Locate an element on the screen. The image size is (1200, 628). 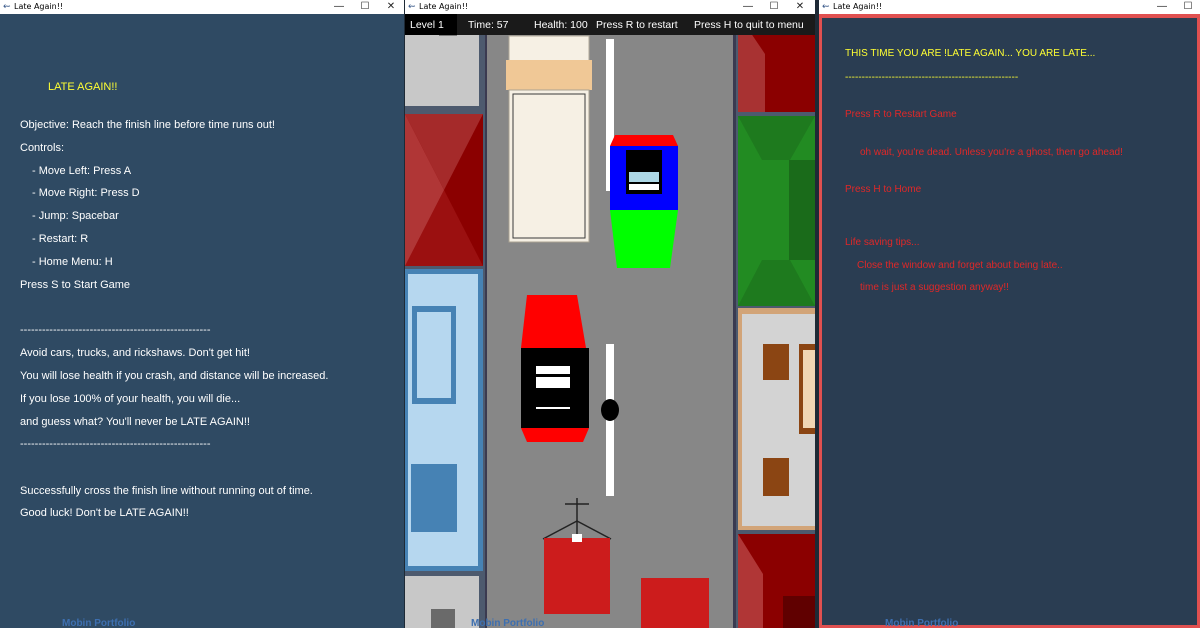
left-buildings is located at coordinates (445, 321).